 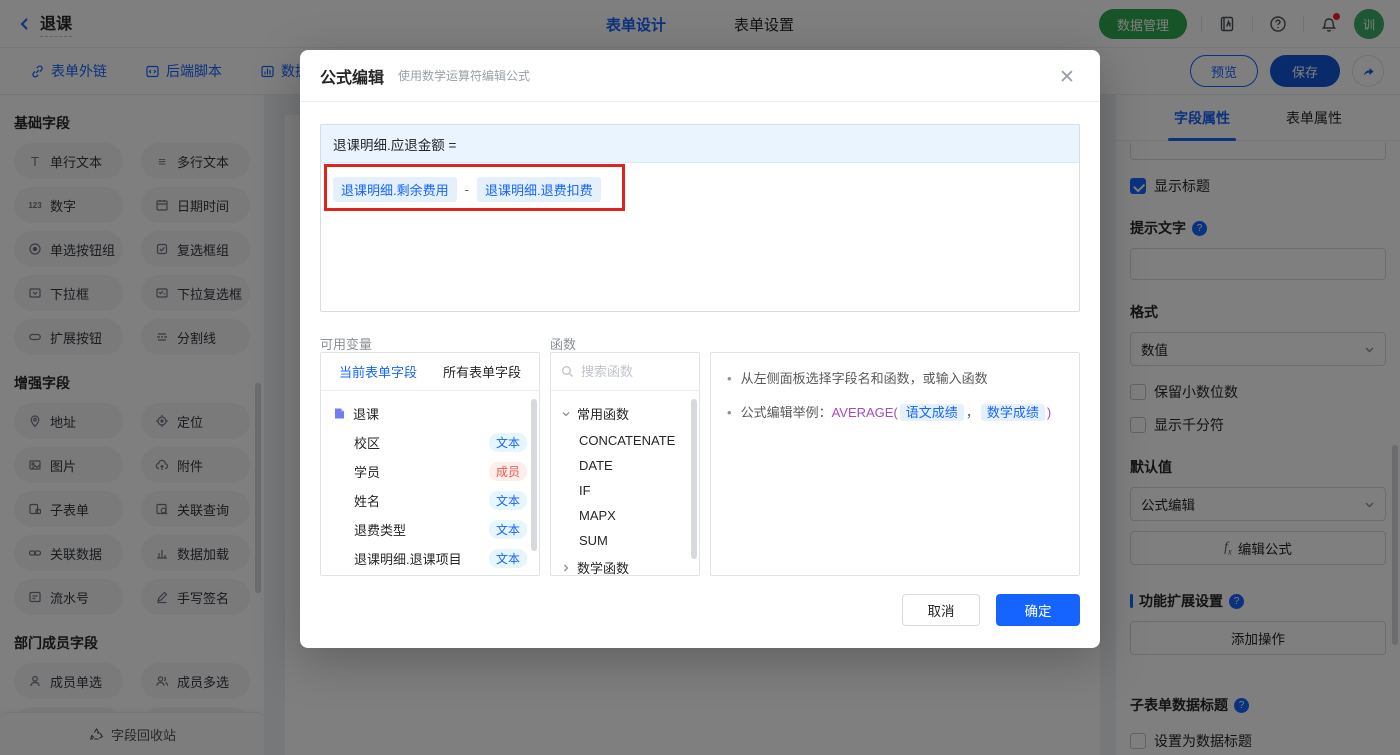 What do you see at coordinates (625, 413) in the screenshot?
I see `function-group-common: 常用函数` at bounding box center [625, 413].